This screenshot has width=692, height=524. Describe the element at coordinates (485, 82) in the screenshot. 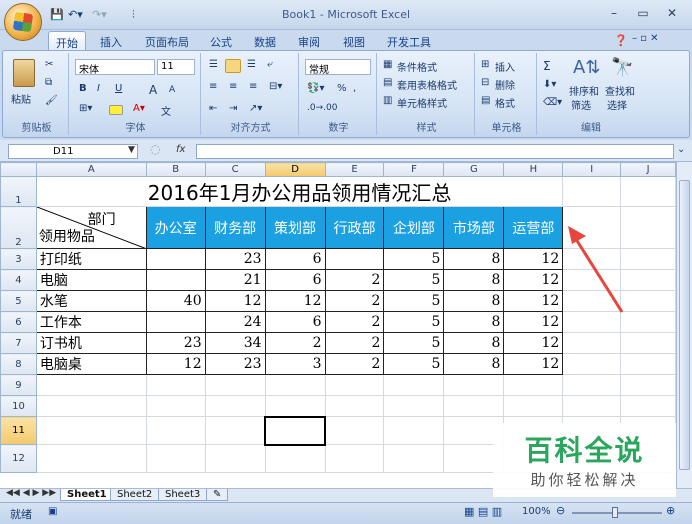

I see `delete-cells-icon: ⊟` at that location.